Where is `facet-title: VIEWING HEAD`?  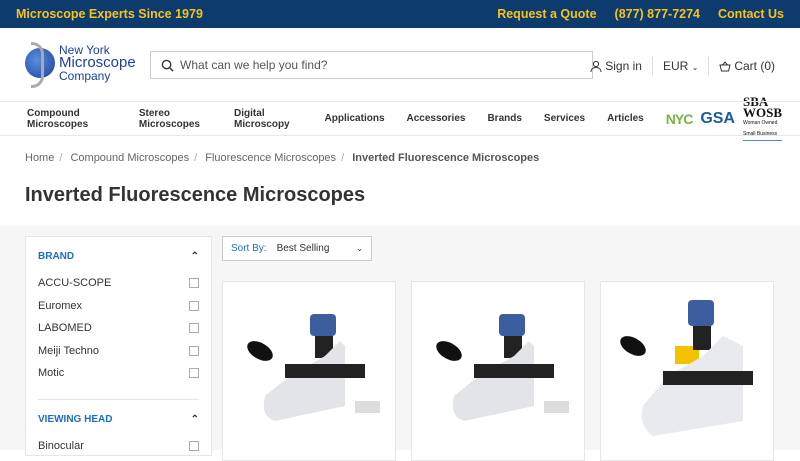 facet-title: VIEWING HEAD is located at coordinates (75, 419).